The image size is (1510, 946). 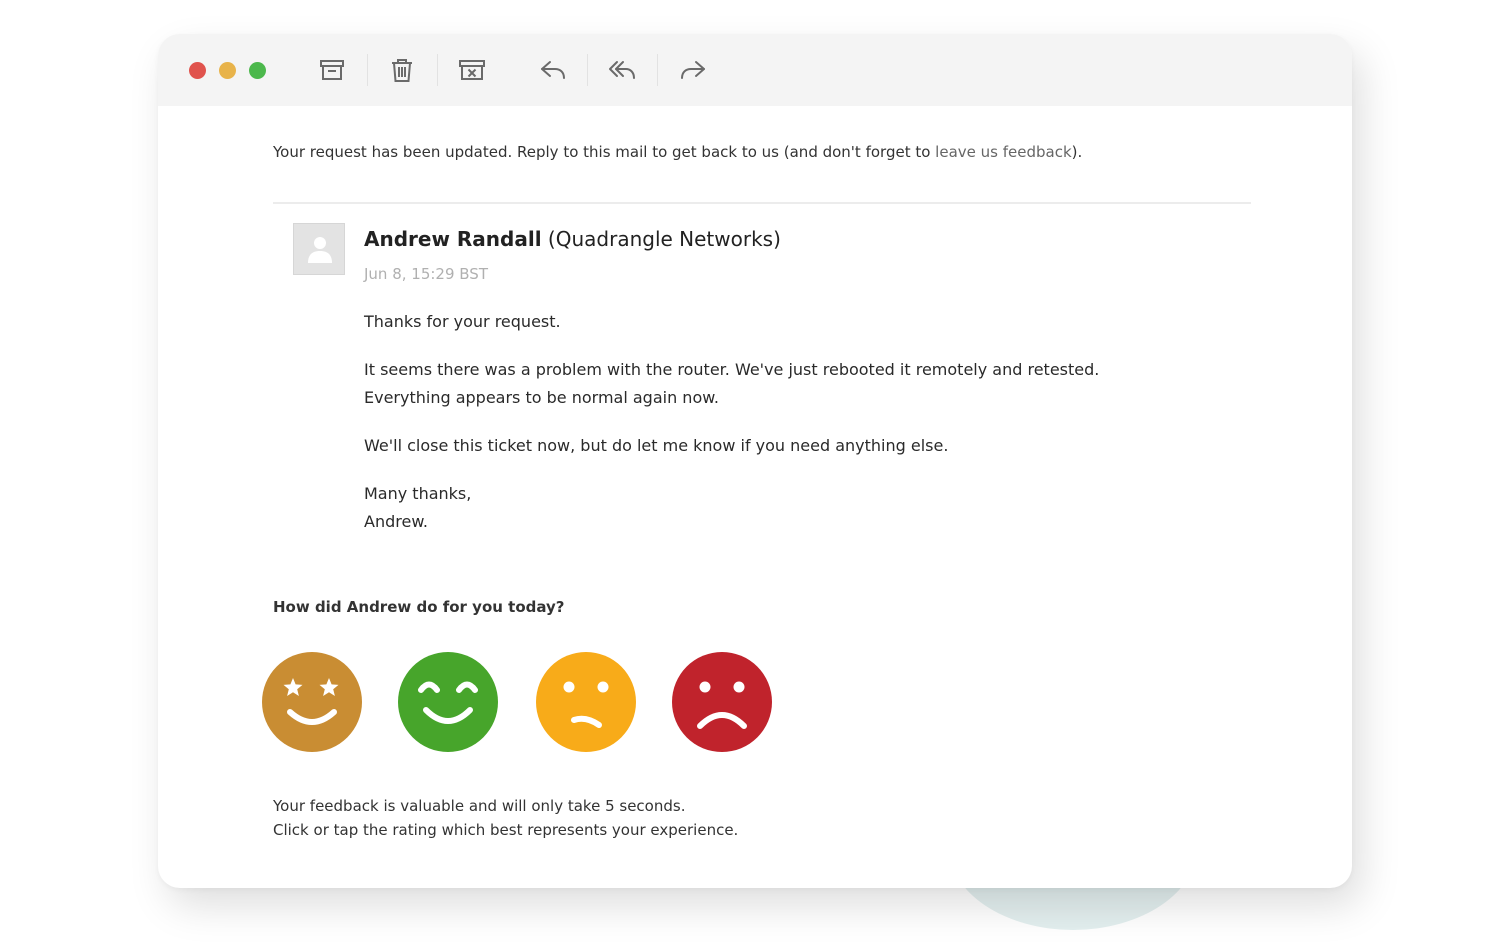 I want to click on minimize-window-button, so click(x=227, y=70).